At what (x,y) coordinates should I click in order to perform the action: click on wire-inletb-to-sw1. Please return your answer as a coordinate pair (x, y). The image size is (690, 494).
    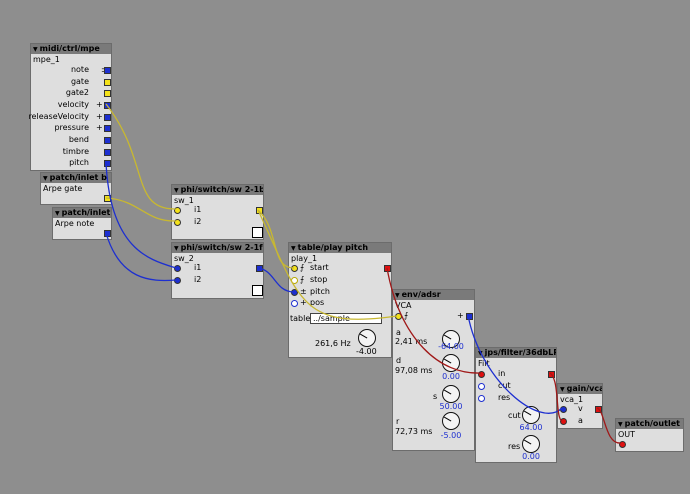
    Looking at the image, I should click on (141, 209).